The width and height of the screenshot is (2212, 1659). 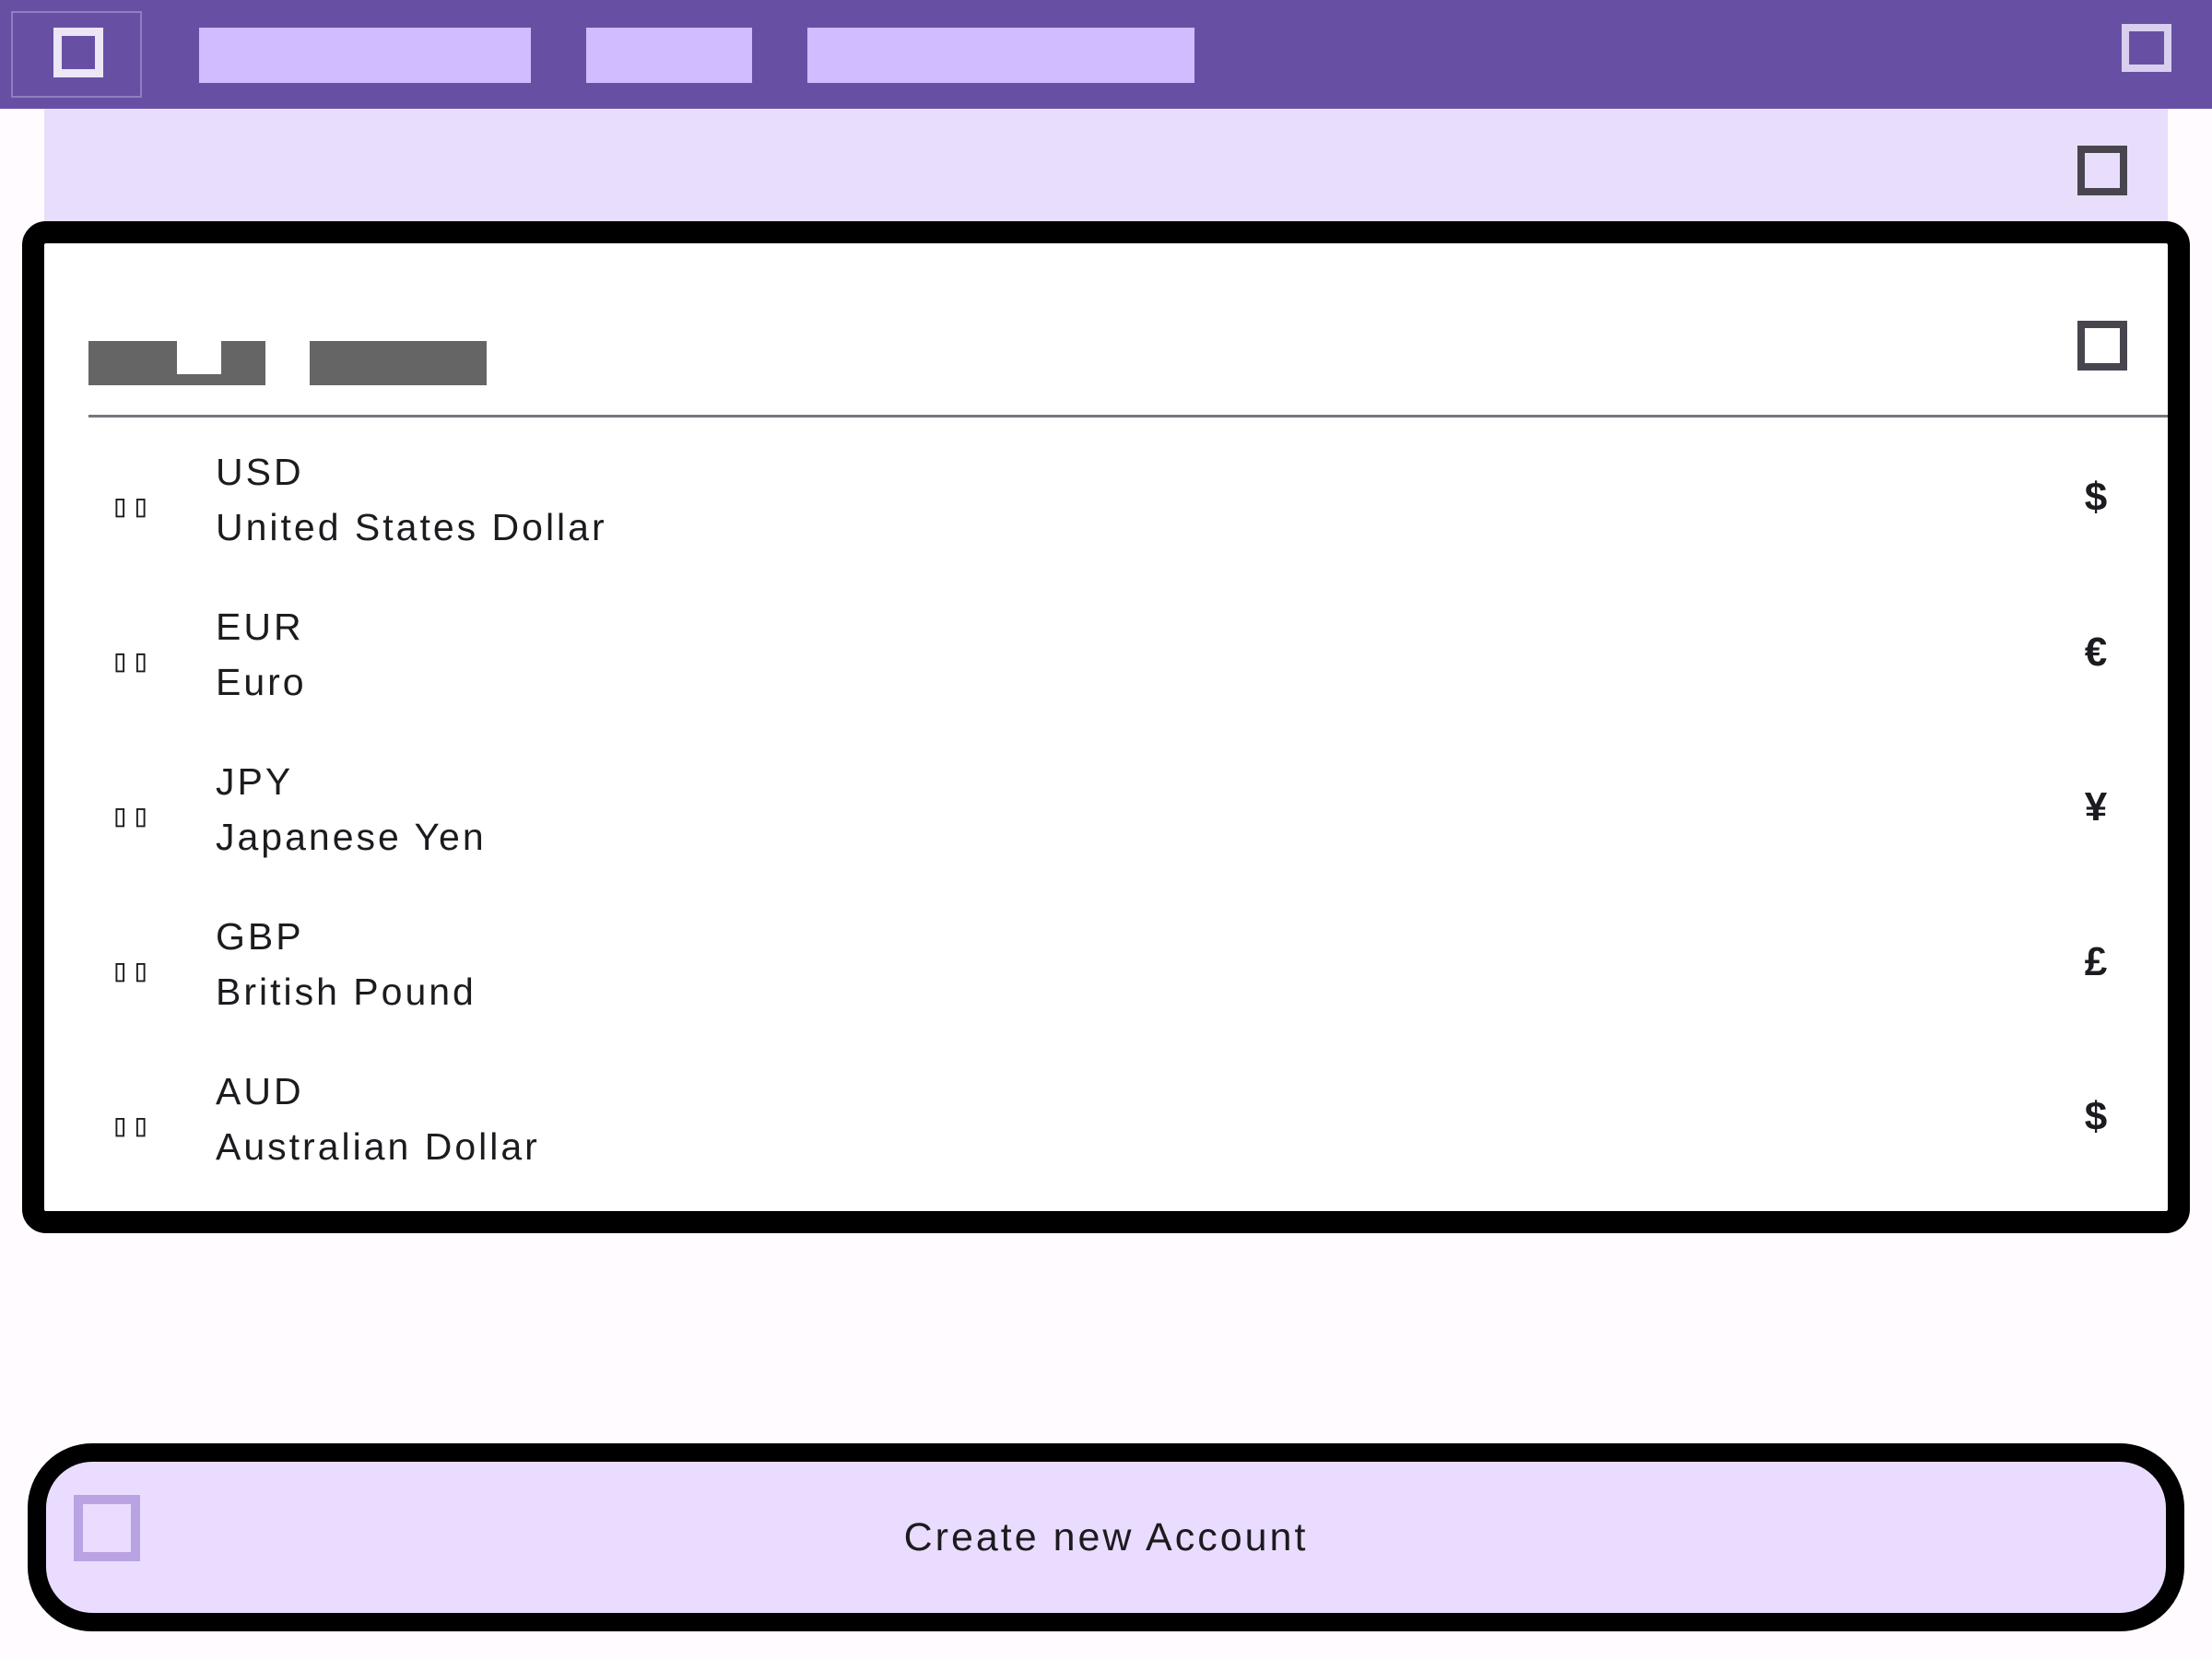 I want to click on currency-symbol: £, so click(x=2096, y=961).